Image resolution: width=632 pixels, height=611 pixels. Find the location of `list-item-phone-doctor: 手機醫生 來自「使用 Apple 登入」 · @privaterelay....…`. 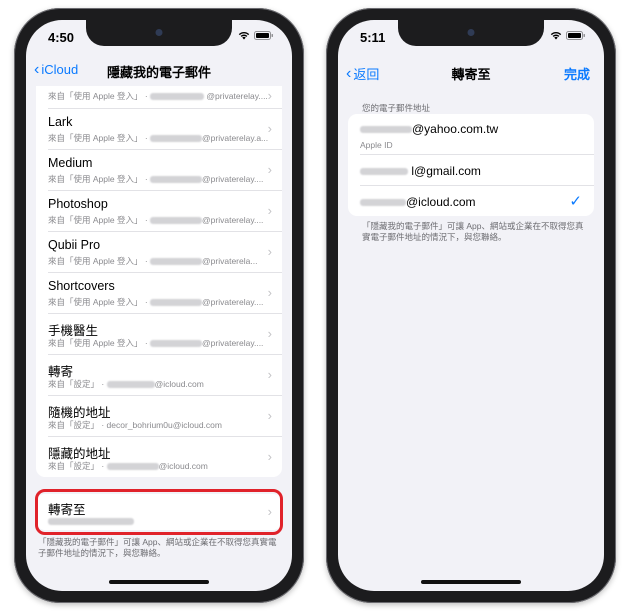

list-item-phone-doctor: 手機醫生 來自「使用 Apple 登入」 · @privaterelay....… is located at coordinates (165, 334).